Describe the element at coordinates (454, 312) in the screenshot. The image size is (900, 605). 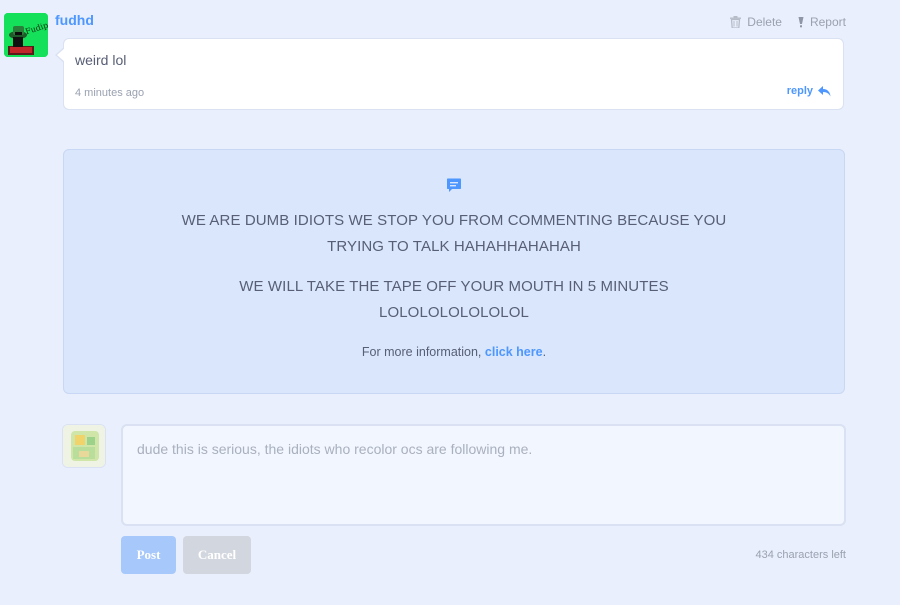
I see `notice-line-4: LOLOLOLOLOLOLOL` at that location.